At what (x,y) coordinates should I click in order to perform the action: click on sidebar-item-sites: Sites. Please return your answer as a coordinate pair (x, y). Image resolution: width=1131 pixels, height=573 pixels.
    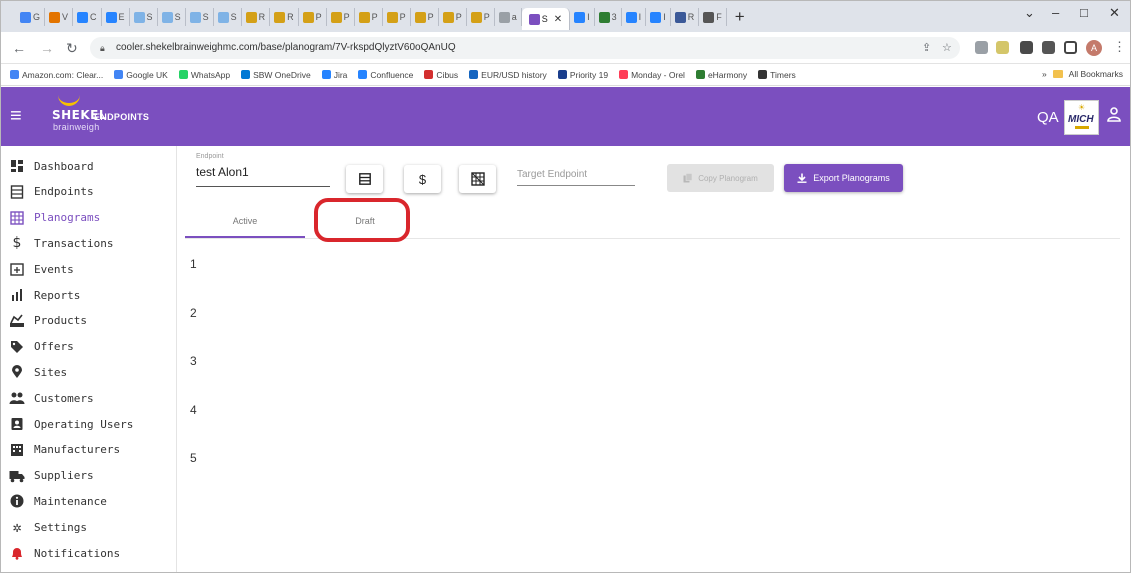
    Looking at the image, I should click on (38, 372).